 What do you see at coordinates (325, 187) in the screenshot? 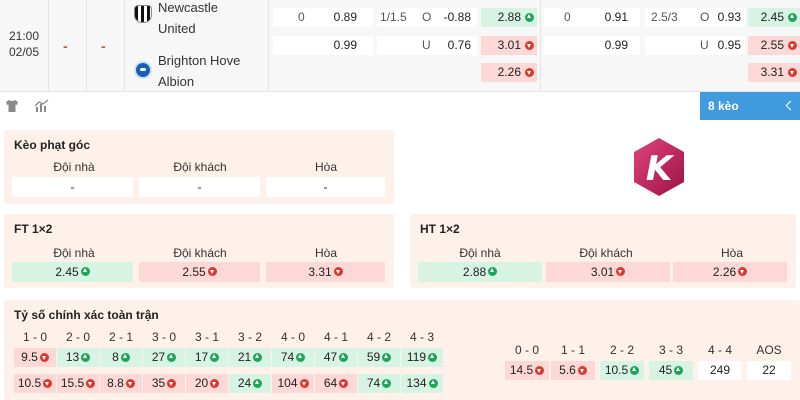
I see `corner-draw-odds: -` at bounding box center [325, 187].